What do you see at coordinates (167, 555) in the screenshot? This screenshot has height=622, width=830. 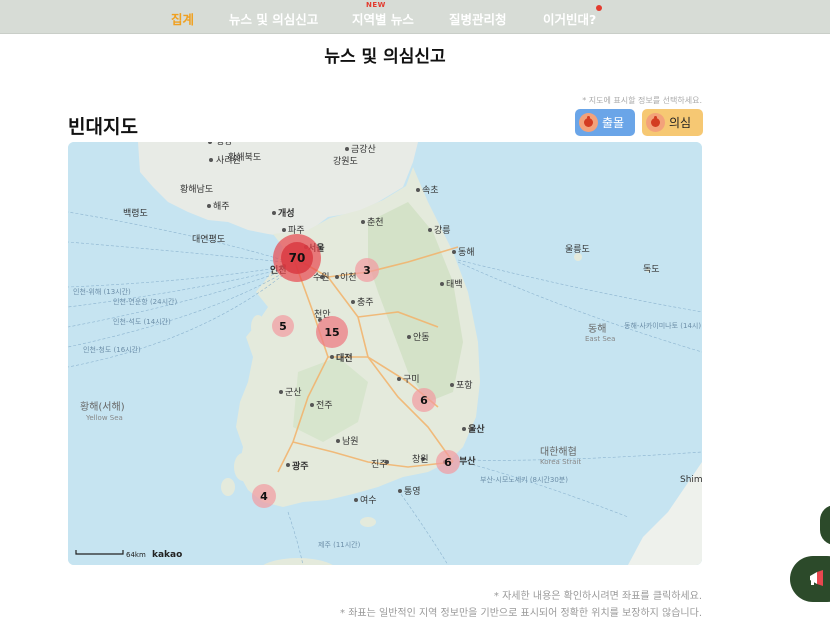 I see `kakao-logo: kakao` at bounding box center [167, 555].